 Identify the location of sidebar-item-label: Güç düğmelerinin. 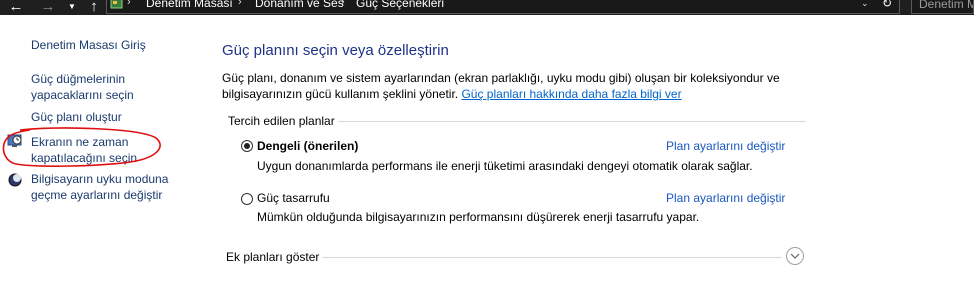
(78, 79).